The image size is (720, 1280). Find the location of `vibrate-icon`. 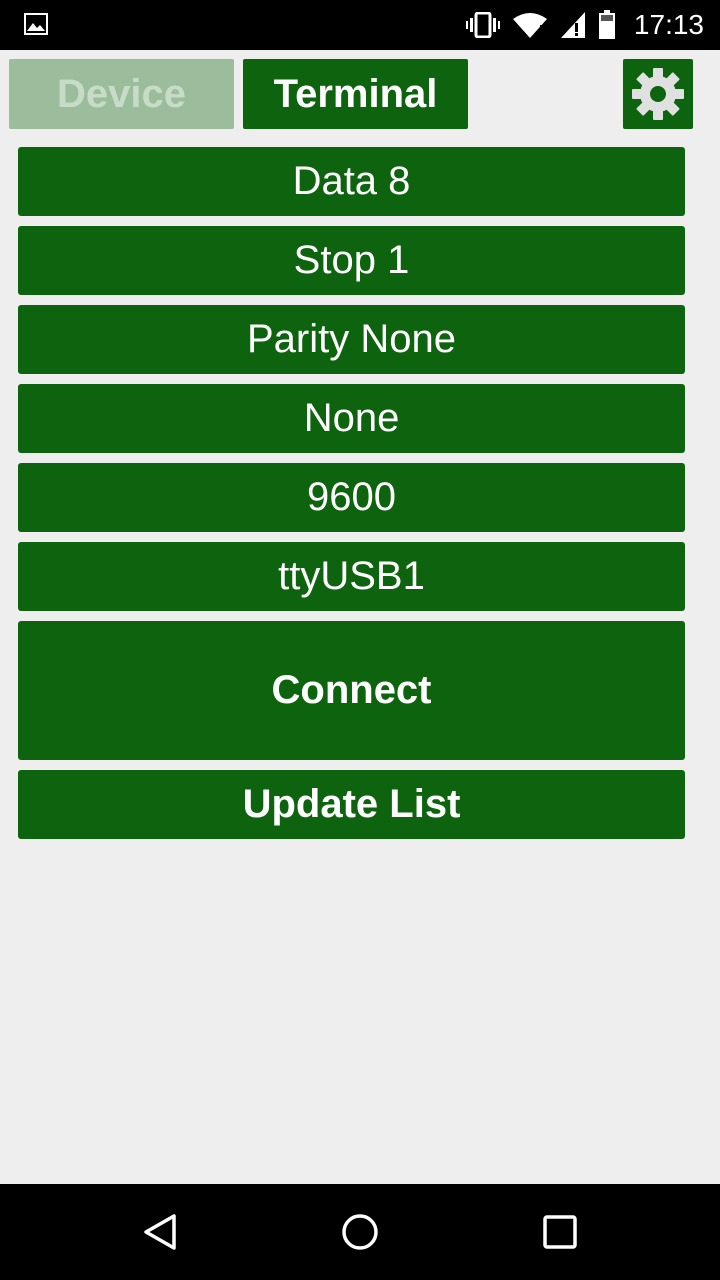

vibrate-icon is located at coordinates (482, 25).